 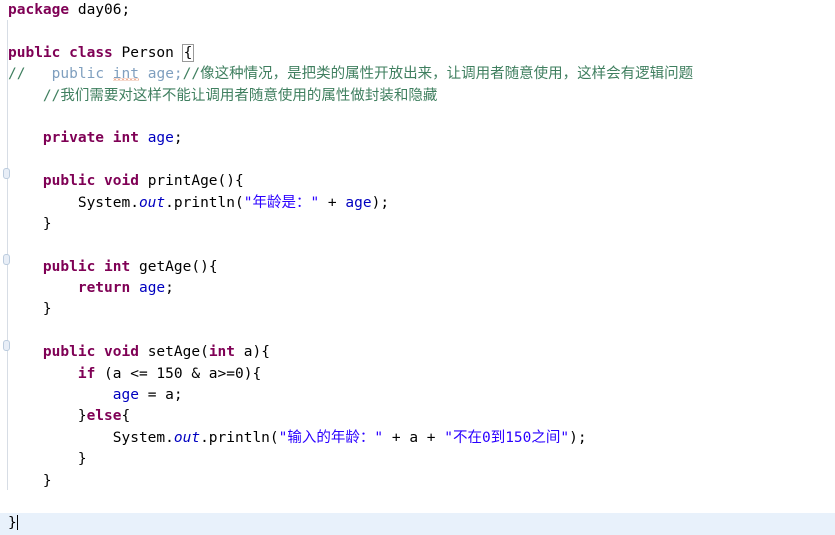 What do you see at coordinates (126, 416) in the screenshot?
I see `plain-token: {` at bounding box center [126, 416].